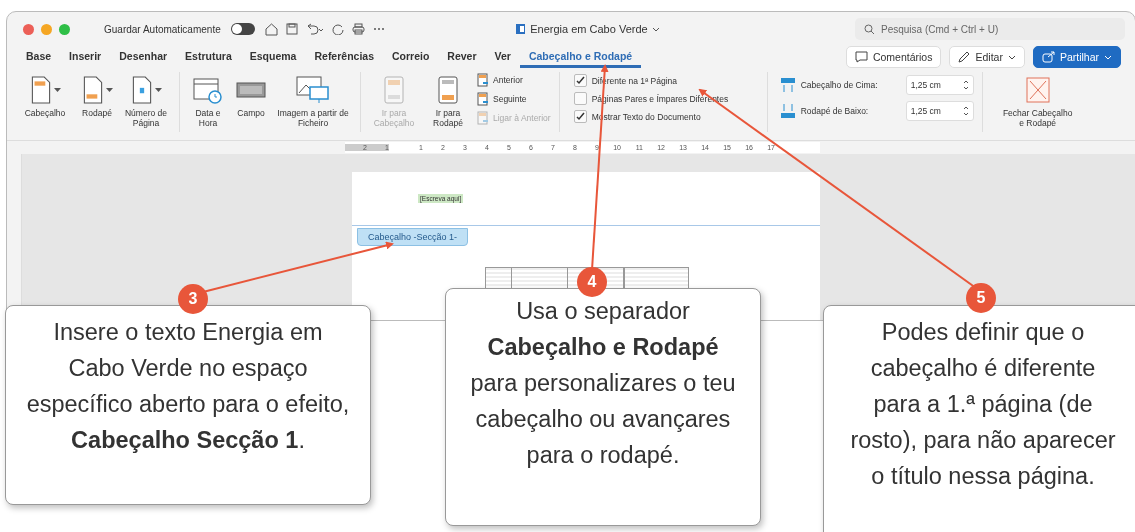  What do you see at coordinates (251, 90) in the screenshot?
I see `field-icon` at bounding box center [251, 90].